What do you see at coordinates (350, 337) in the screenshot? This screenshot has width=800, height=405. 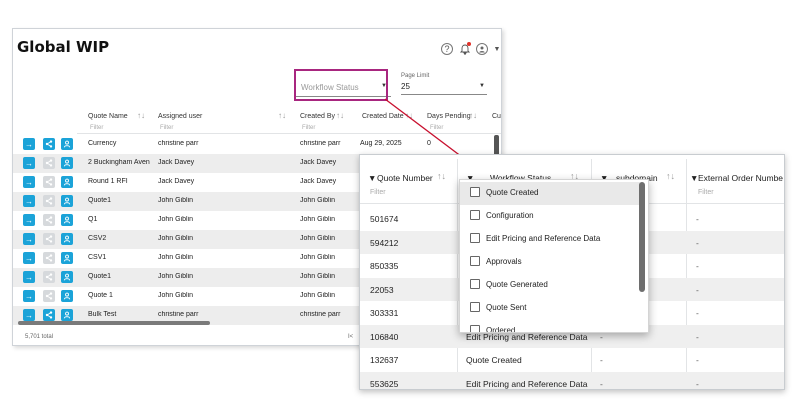 I see `pager-first-button: I<` at bounding box center [350, 337].